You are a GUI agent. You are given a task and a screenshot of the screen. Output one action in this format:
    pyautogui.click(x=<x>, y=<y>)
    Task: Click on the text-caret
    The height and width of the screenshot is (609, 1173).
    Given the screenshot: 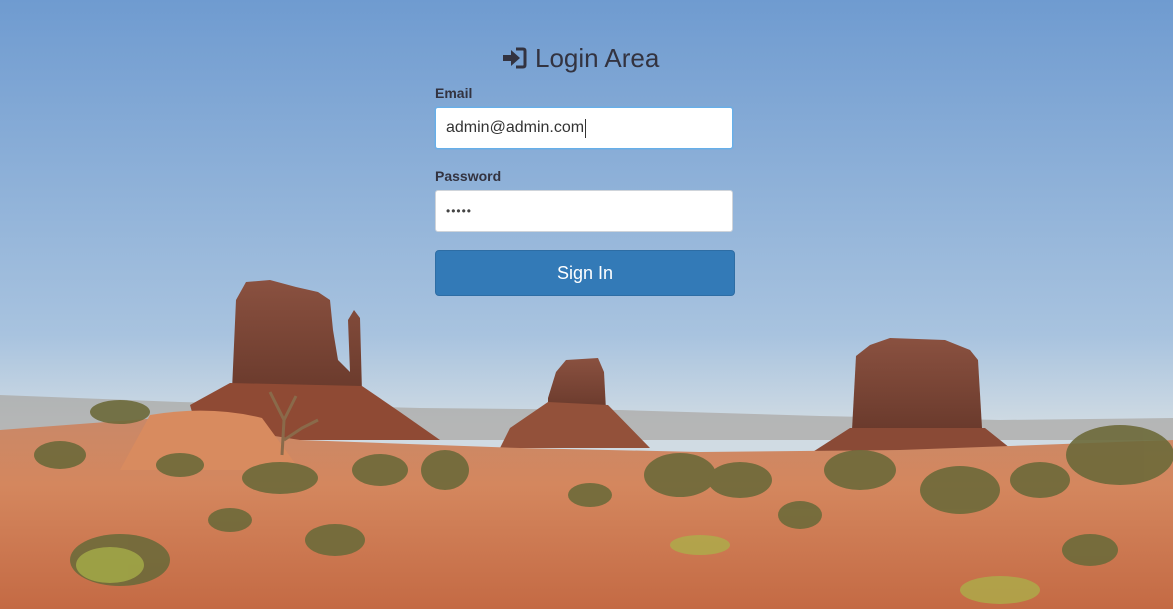 What is the action you would take?
    pyautogui.click(x=586, y=128)
    